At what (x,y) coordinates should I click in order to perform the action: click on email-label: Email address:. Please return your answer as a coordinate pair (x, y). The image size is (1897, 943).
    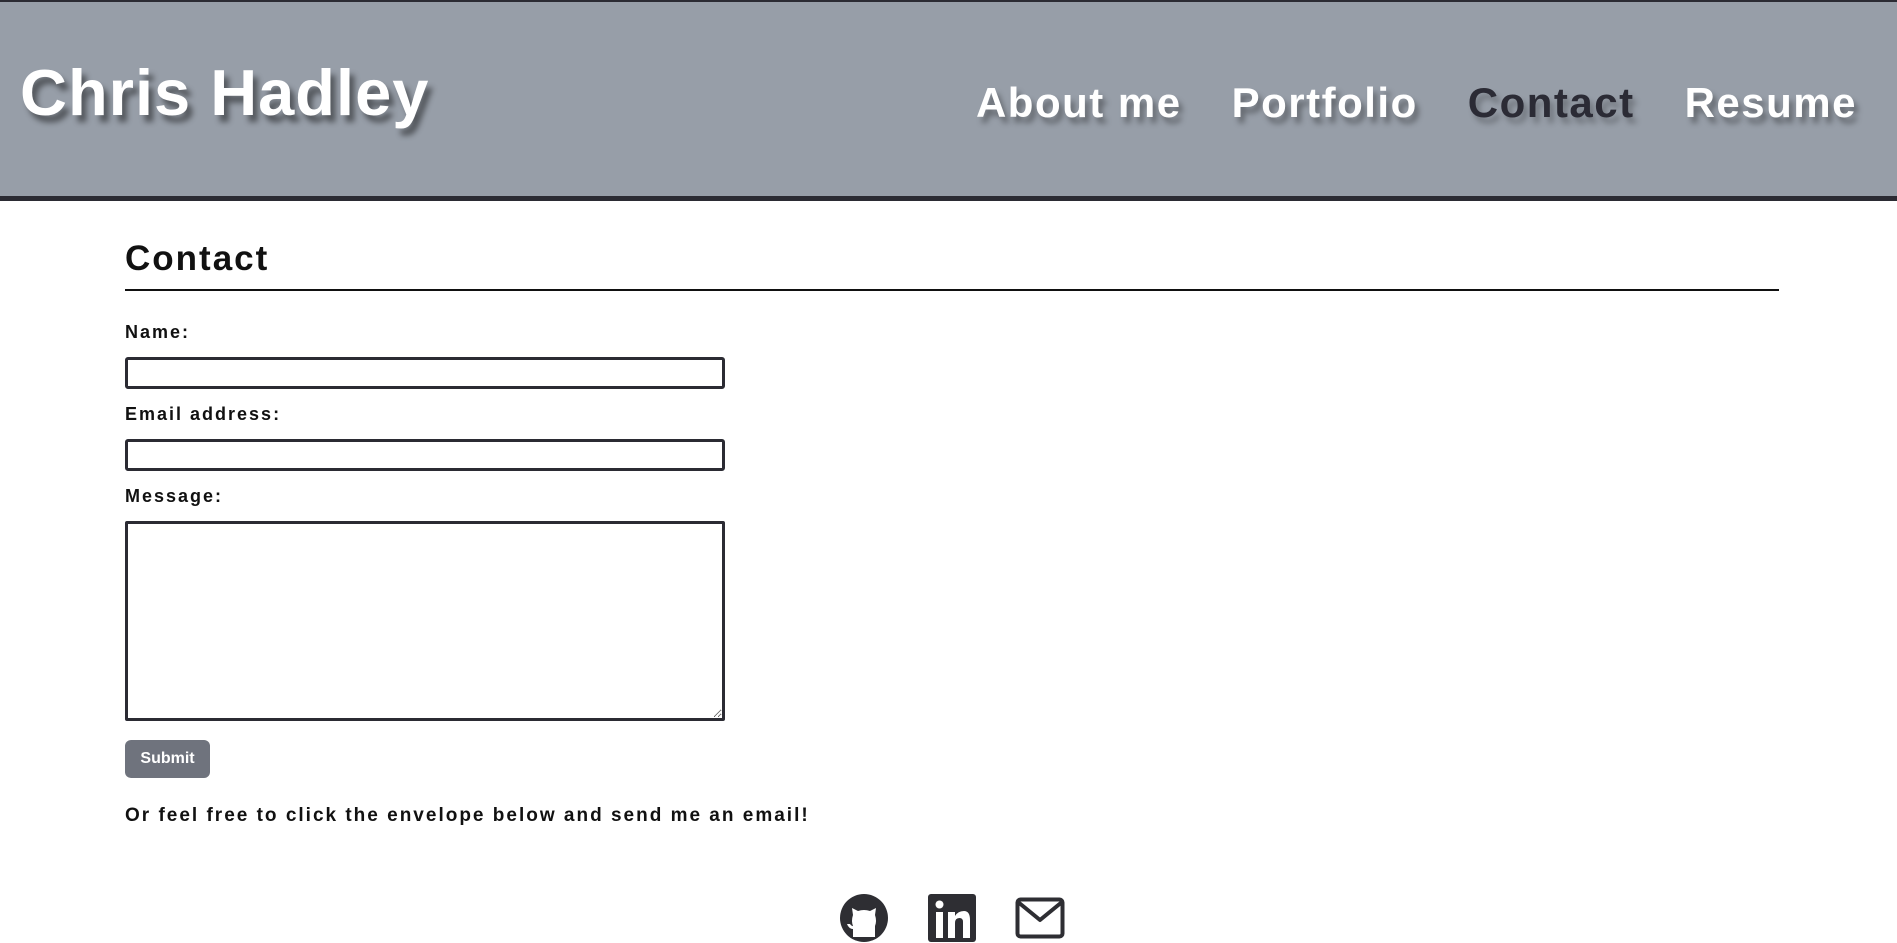
    Looking at the image, I should click on (203, 414).